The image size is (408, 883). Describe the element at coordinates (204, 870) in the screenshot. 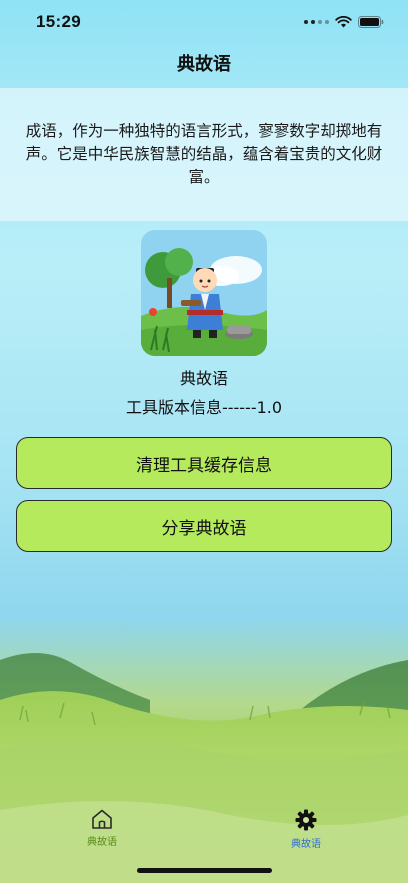

I see `home-indicator` at that location.